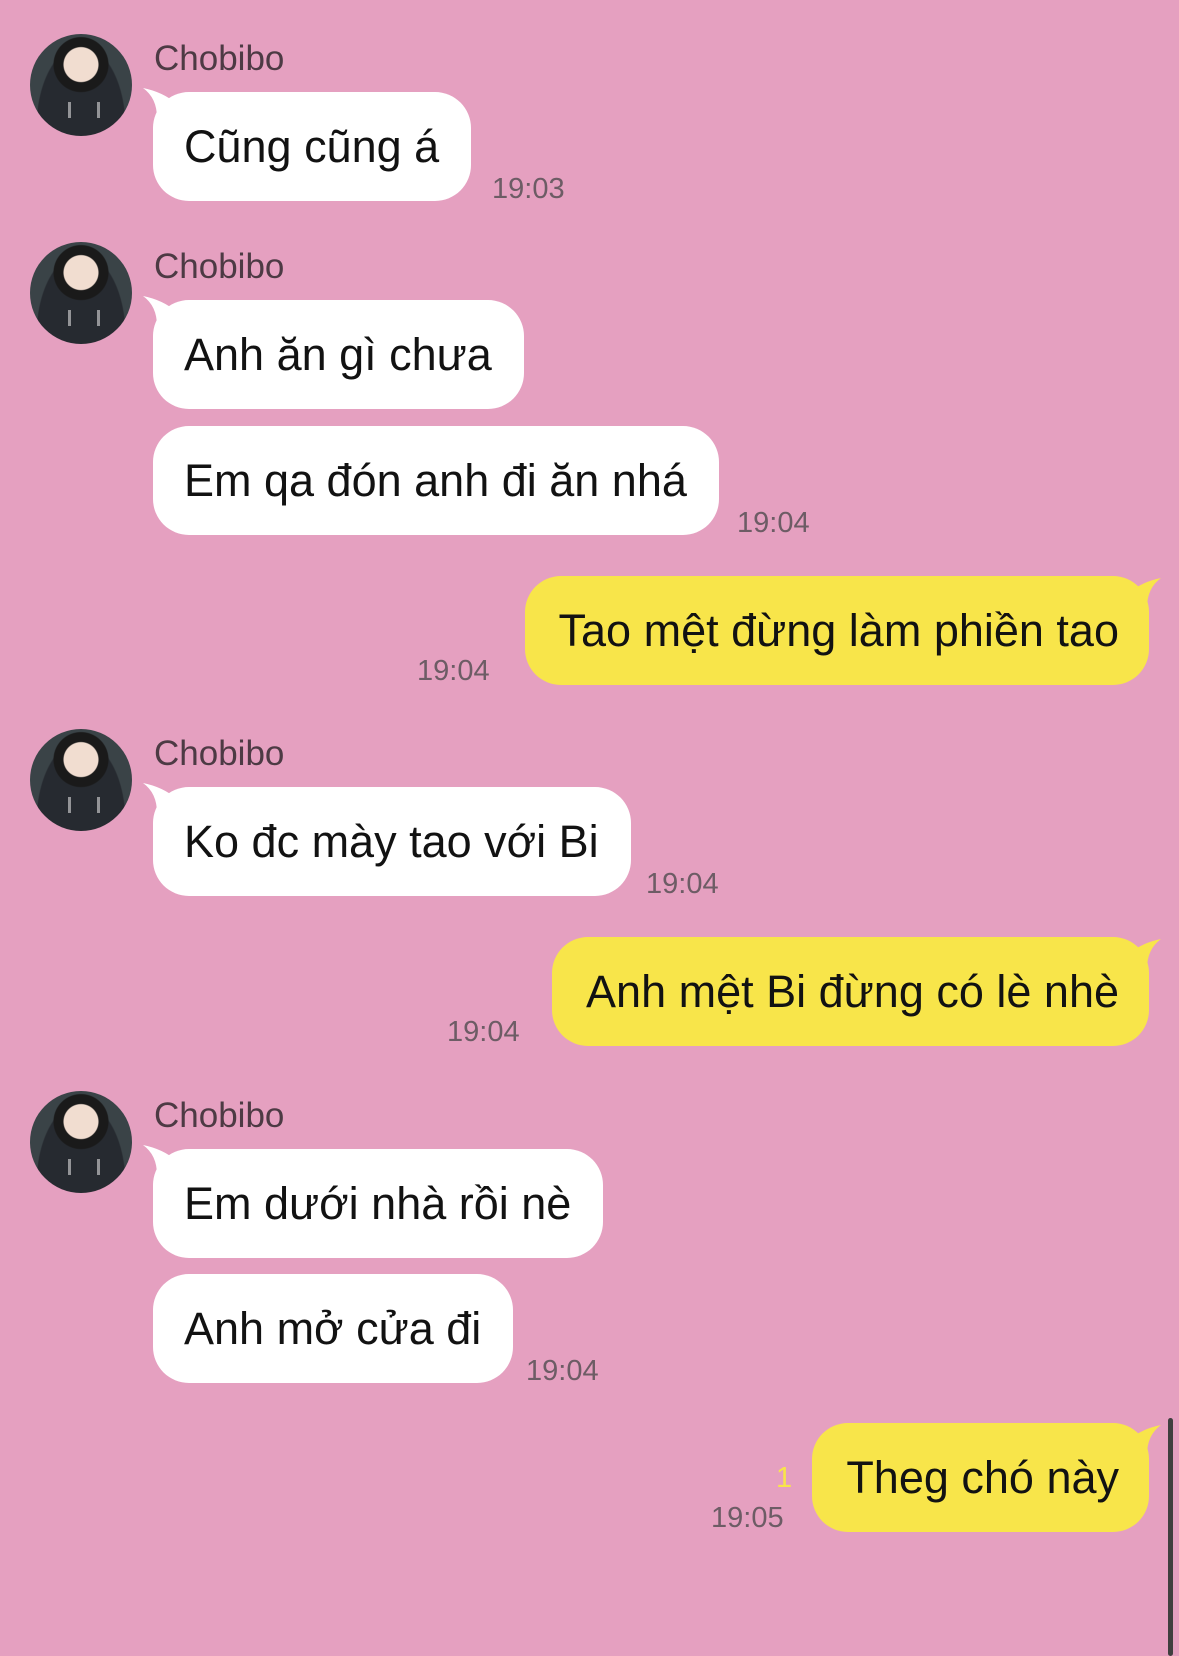 This screenshot has height=1656, width=1179. Describe the element at coordinates (333, 1328) in the screenshot. I see `message-bubble-incoming: Anh mở cửa đi` at that location.